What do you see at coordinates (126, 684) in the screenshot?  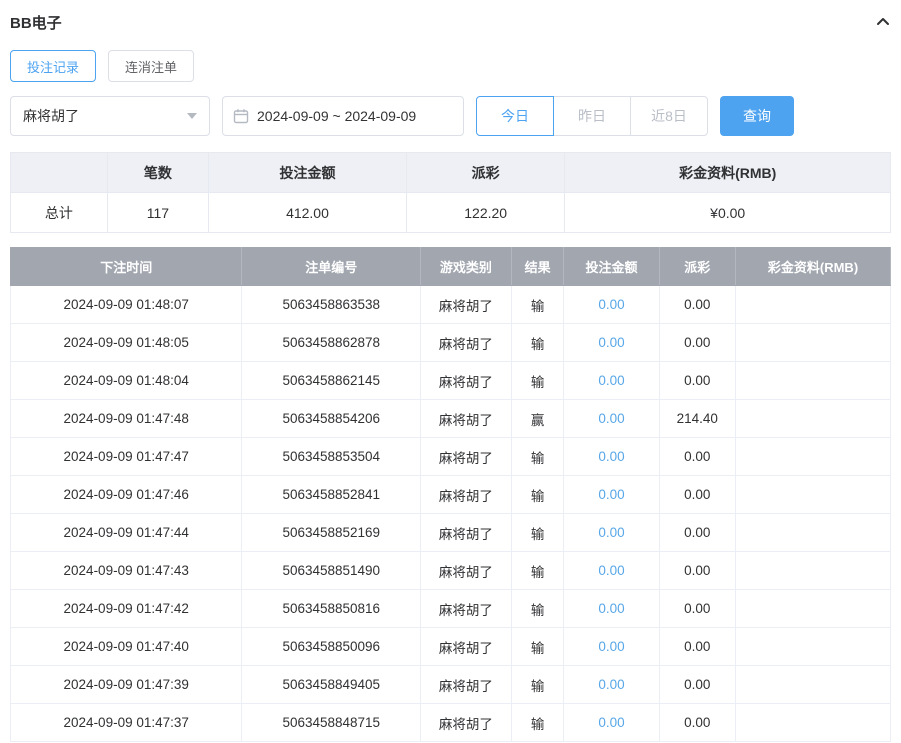 I see `cell-bet-time: 2024-09-09 01:47:39` at bounding box center [126, 684].